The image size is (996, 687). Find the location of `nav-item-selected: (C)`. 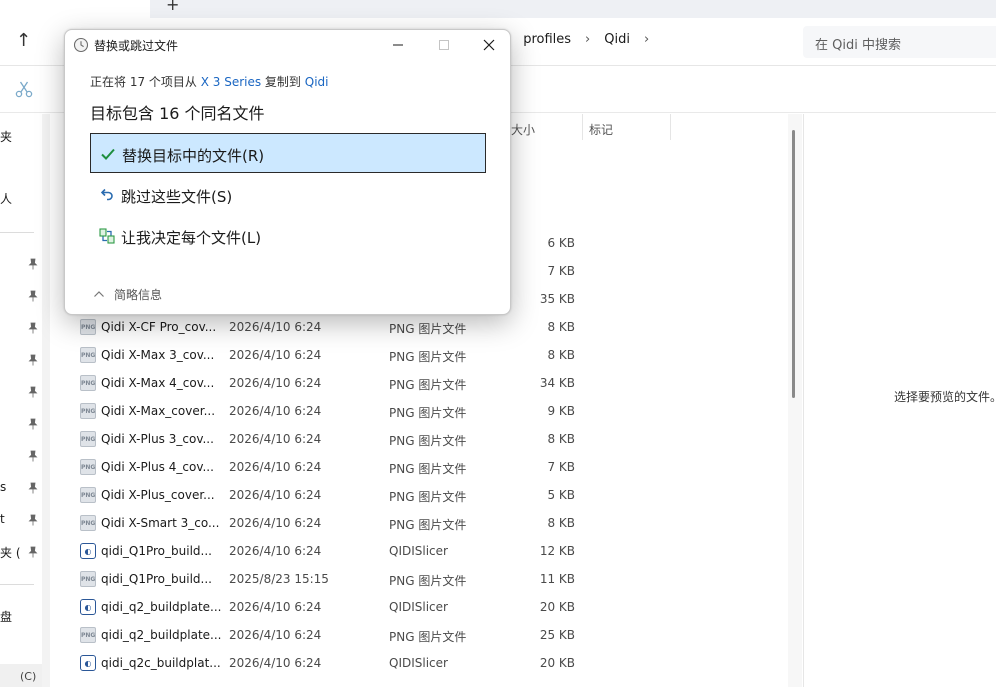

nav-item-selected: (C) is located at coordinates (21, 675).